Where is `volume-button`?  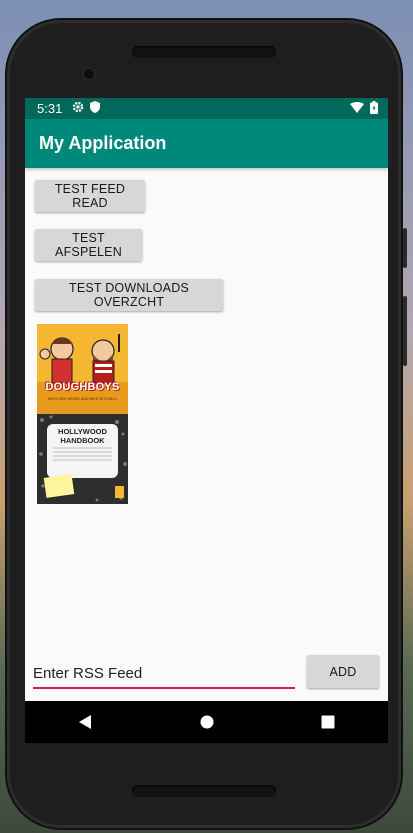
volume-button is located at coordinates (405, 248).